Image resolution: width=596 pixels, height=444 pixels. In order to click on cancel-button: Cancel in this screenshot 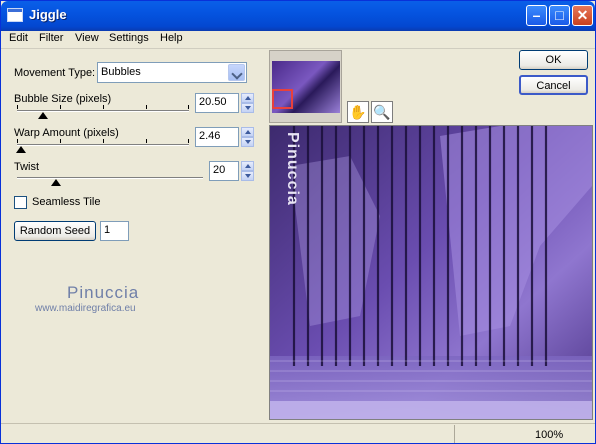, I will do `click(553, 85)`.